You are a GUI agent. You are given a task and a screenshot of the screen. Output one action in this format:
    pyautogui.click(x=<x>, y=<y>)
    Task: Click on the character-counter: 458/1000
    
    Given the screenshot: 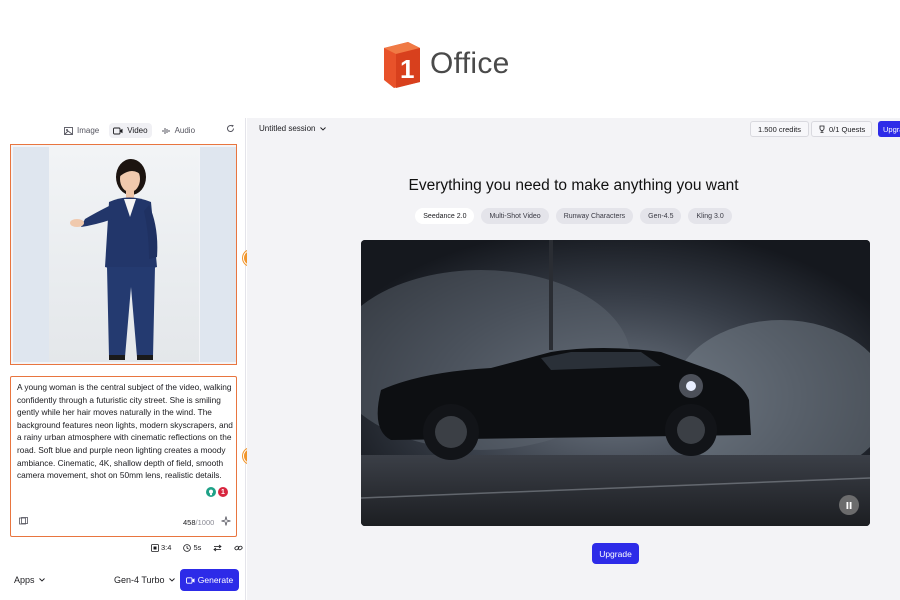 What is the action you would take?
    pyautogui.click(x=198, y=522)
    